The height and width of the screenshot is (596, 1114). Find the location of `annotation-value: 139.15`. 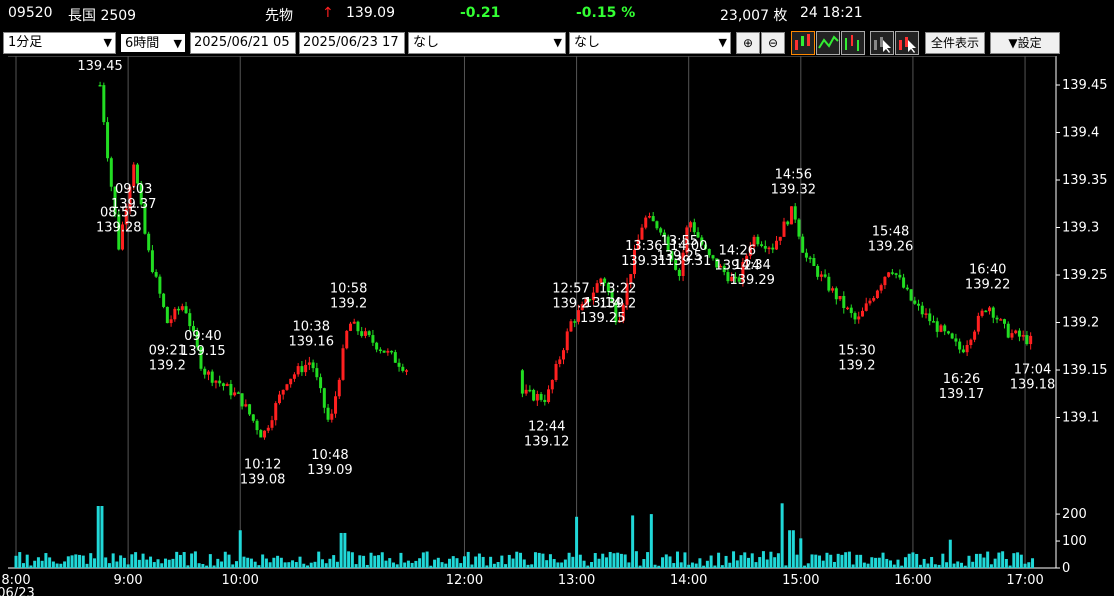

annotation-value: 139.15 is located at coordinates (203, 351).